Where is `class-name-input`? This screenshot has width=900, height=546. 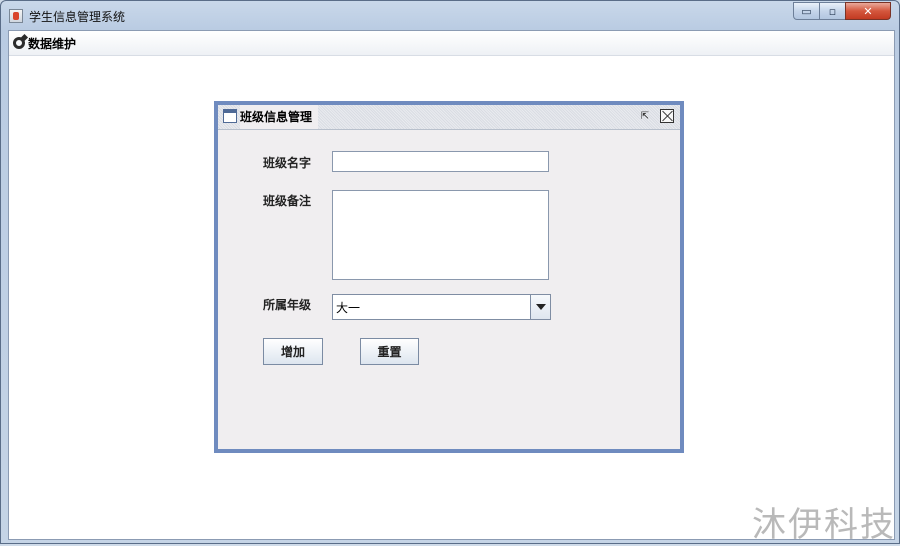
class-name-input is located at coordinates (440, 161).